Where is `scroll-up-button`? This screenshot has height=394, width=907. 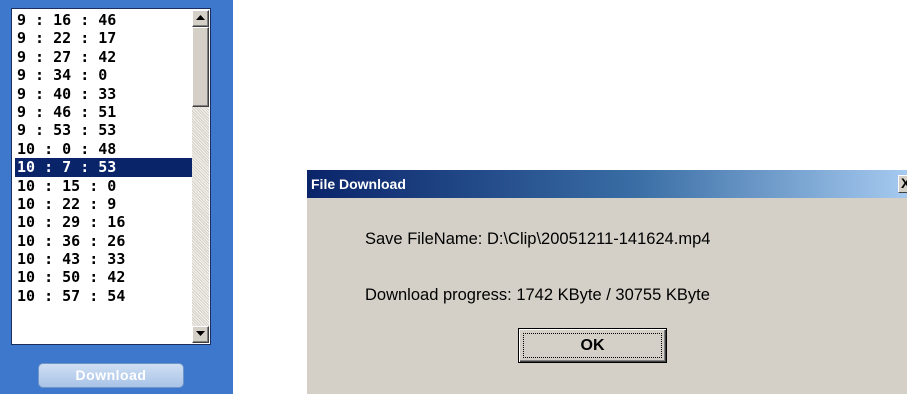
scroll-up-button is located at coordinates (200, 18).